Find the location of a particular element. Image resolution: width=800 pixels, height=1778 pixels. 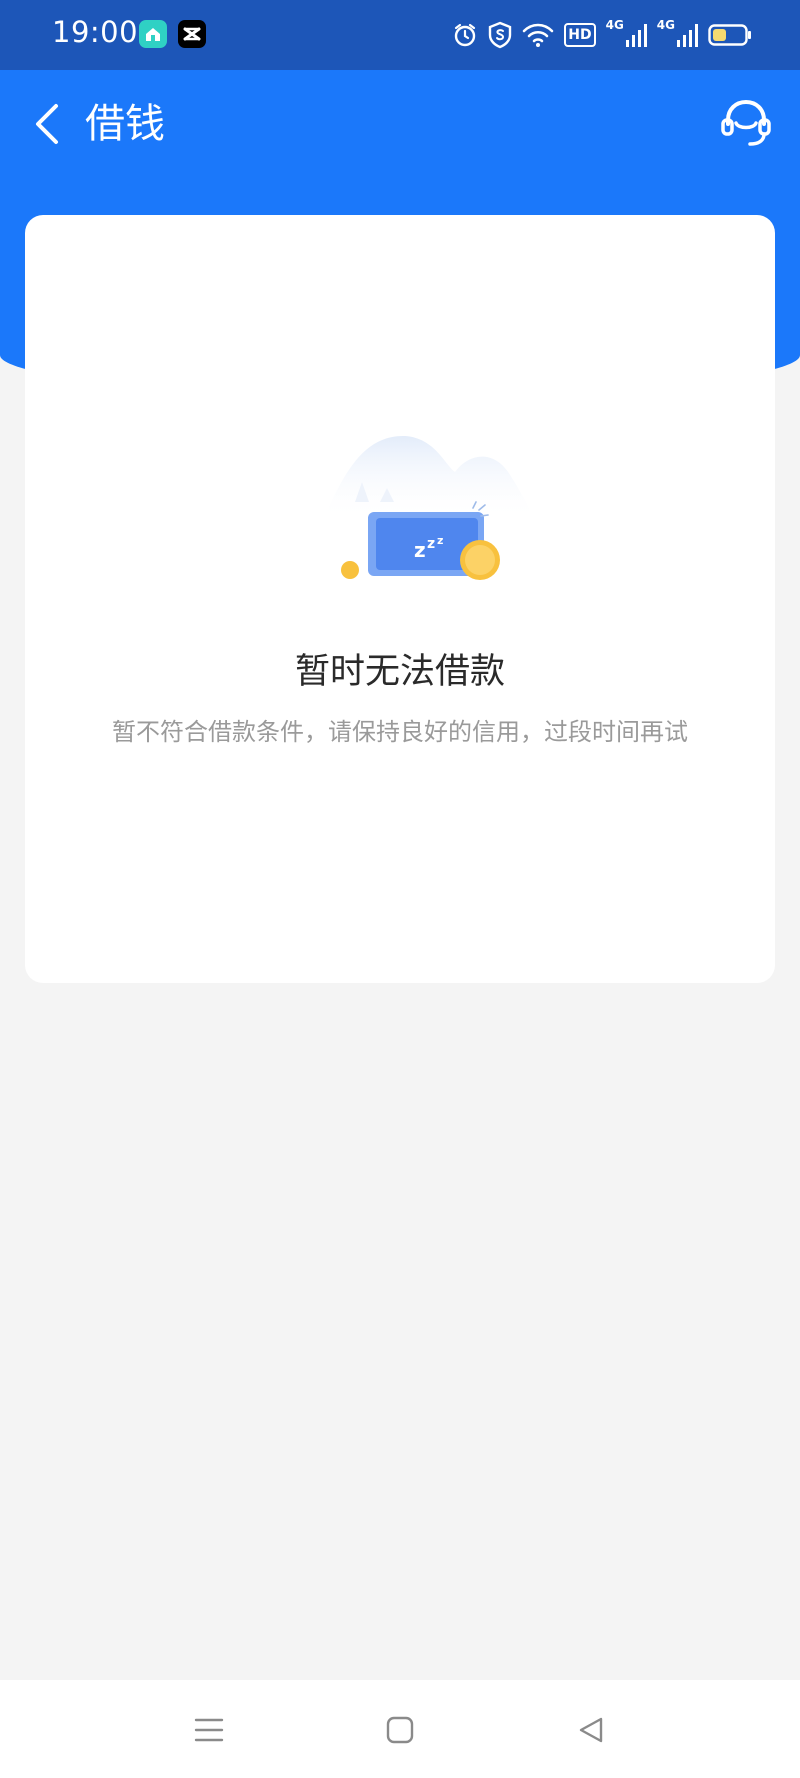

system-navigation-bar is located at coordinates (400, 1729).